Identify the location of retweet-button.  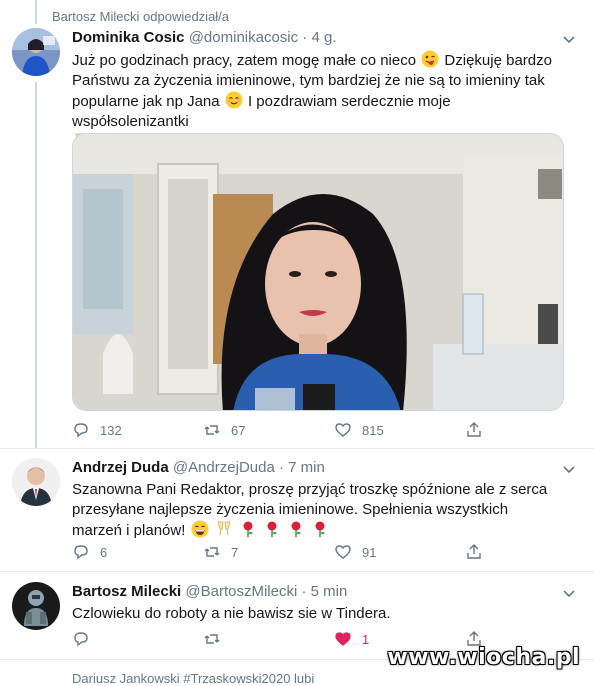
(268, 639).